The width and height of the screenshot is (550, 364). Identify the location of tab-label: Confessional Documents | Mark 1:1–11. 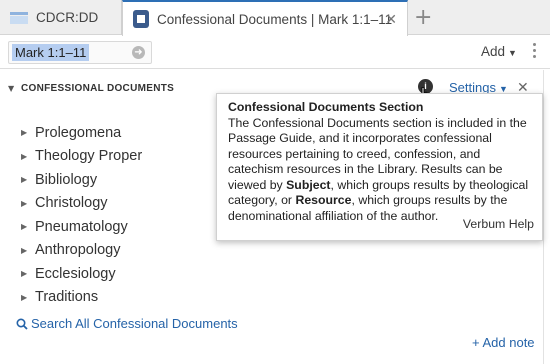
(275, 19).